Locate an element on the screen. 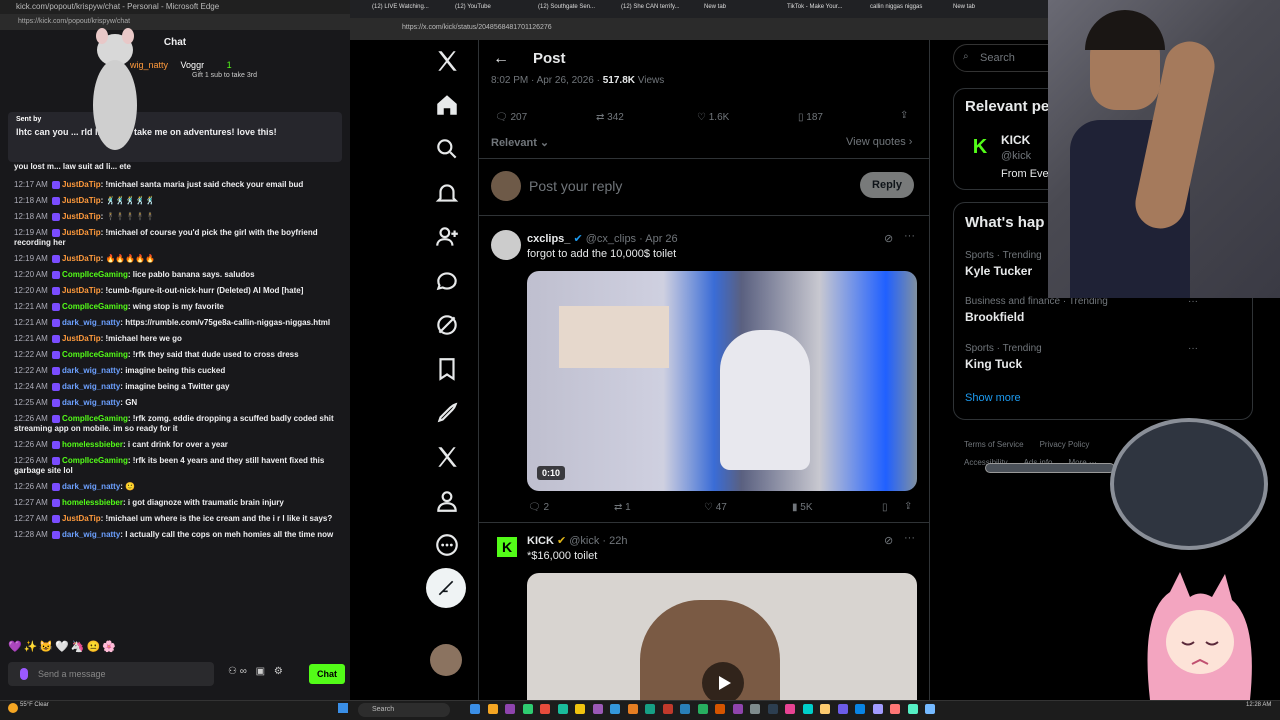  footer-terms: Terms of Service is located at coordinates (994, 444).